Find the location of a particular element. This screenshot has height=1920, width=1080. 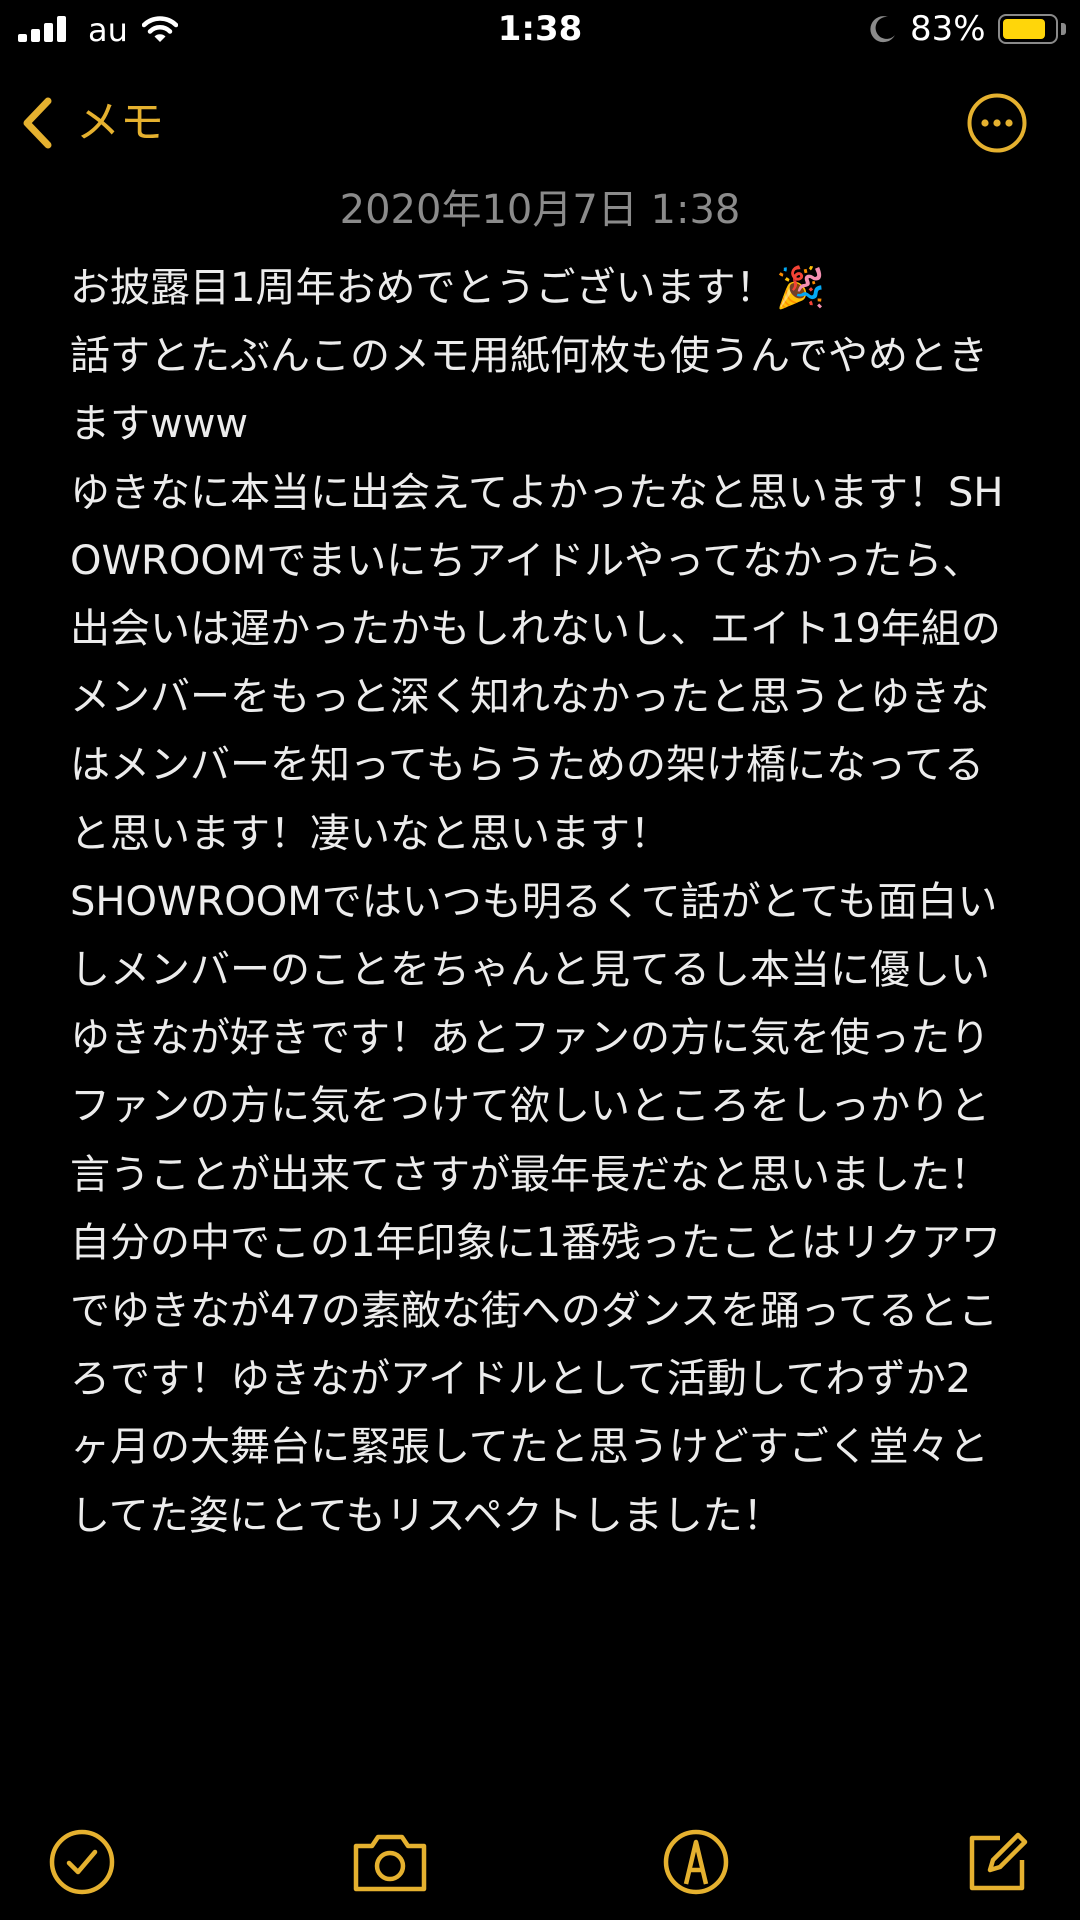

battery-percent: 83% is located at coordinates (948, 29).